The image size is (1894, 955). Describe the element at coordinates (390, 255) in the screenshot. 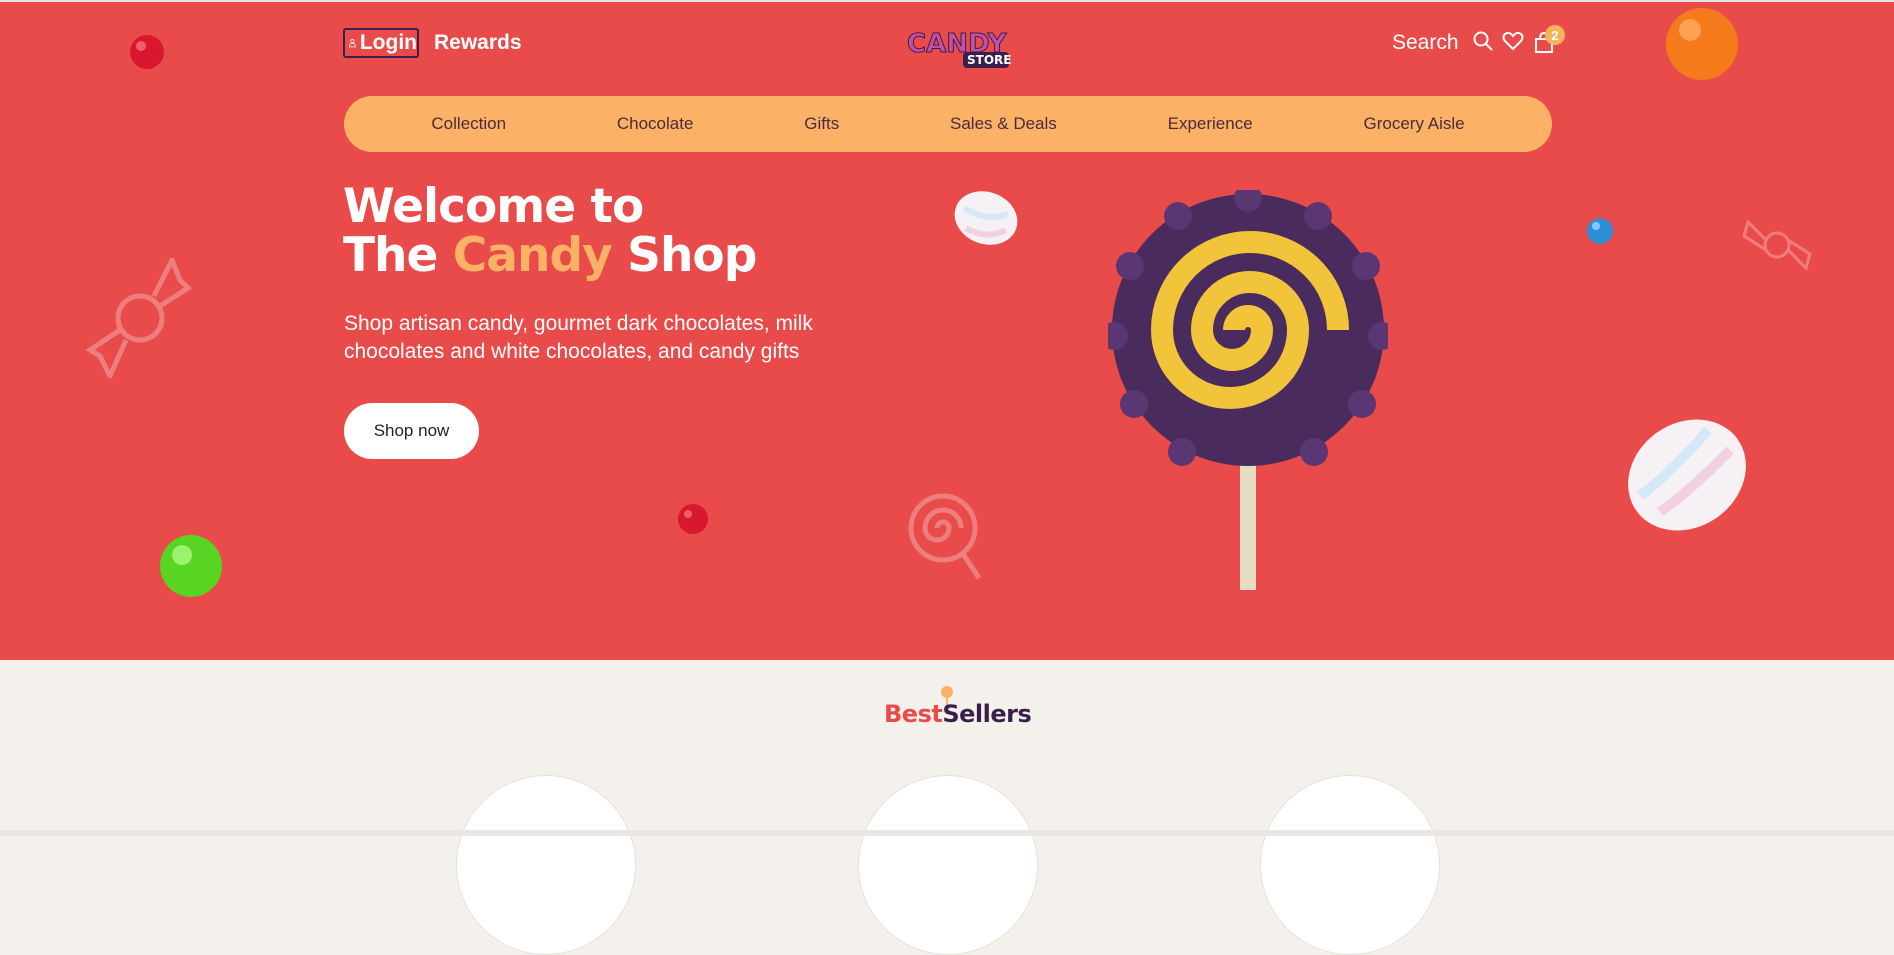

I see `hero-title-the: The` at that location.